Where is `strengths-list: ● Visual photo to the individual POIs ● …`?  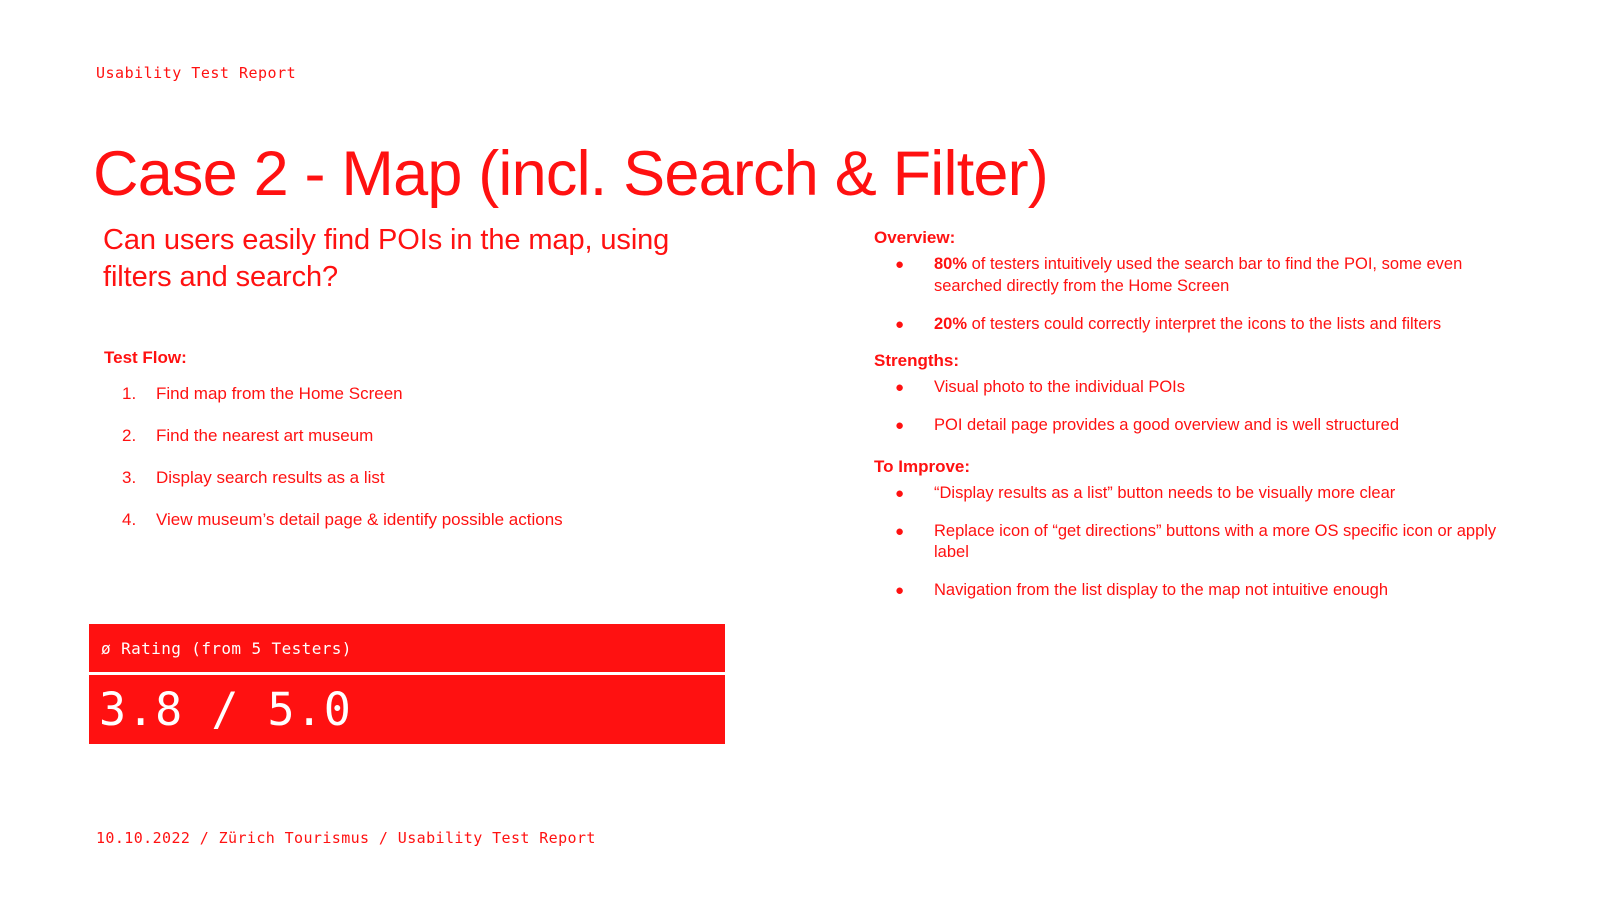
strengths-list: ● Visual photo to the individual POIs ● … is located at coordinates (1194, 407).